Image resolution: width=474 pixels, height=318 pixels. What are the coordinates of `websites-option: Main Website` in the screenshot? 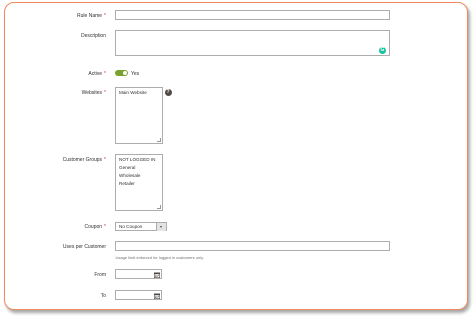 It's located at (139, 92).